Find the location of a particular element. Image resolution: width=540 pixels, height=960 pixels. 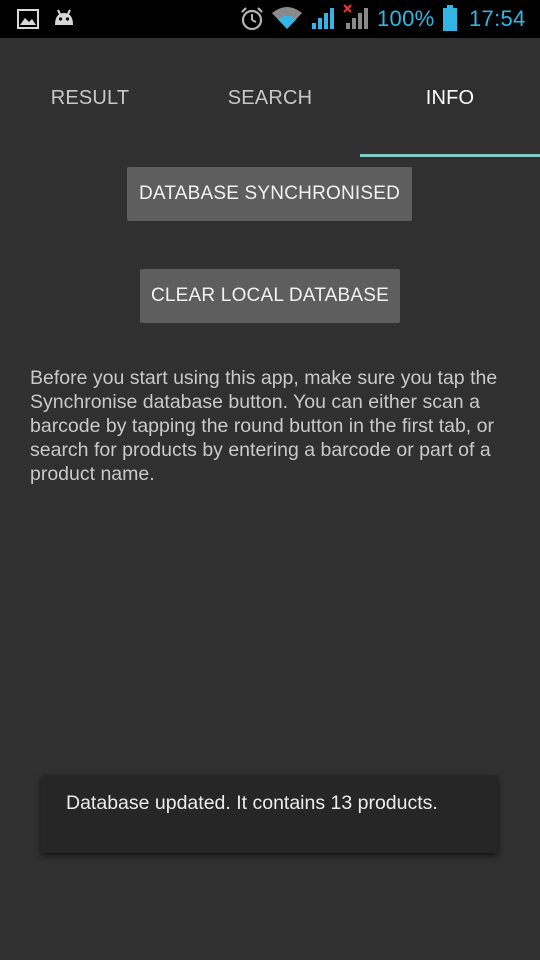

battery-percent: 100% is located at coordinates (406, 18).